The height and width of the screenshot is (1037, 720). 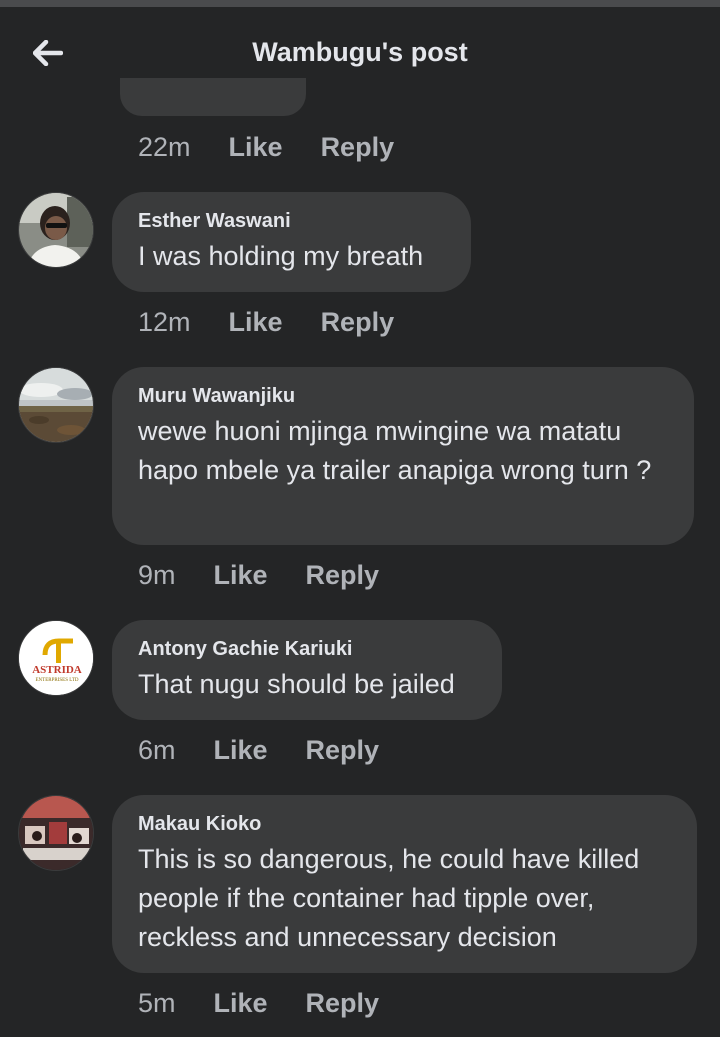 I want to click on comment-time: 5m, so click(x=157, y=1003).